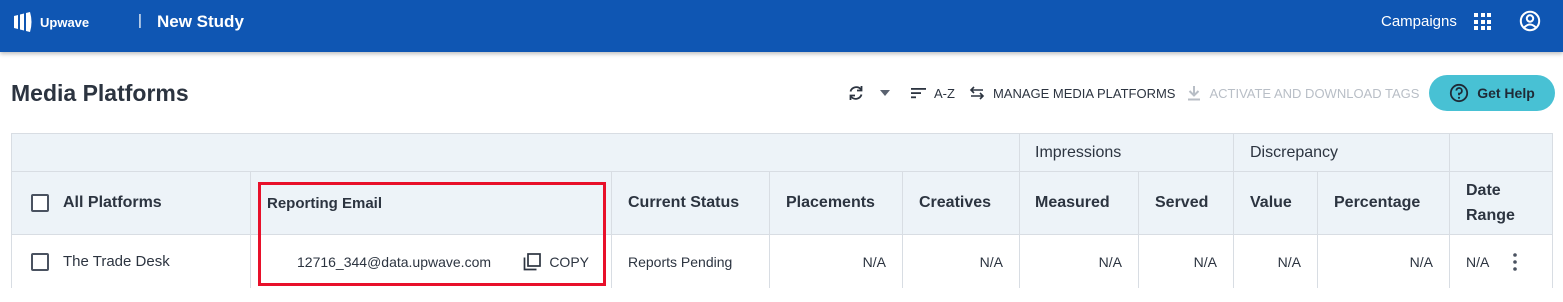  What do you see at coordinates (1459, 93) in the screenshot?
I see `help-circle-icon` at bounding box center [1459, 93].